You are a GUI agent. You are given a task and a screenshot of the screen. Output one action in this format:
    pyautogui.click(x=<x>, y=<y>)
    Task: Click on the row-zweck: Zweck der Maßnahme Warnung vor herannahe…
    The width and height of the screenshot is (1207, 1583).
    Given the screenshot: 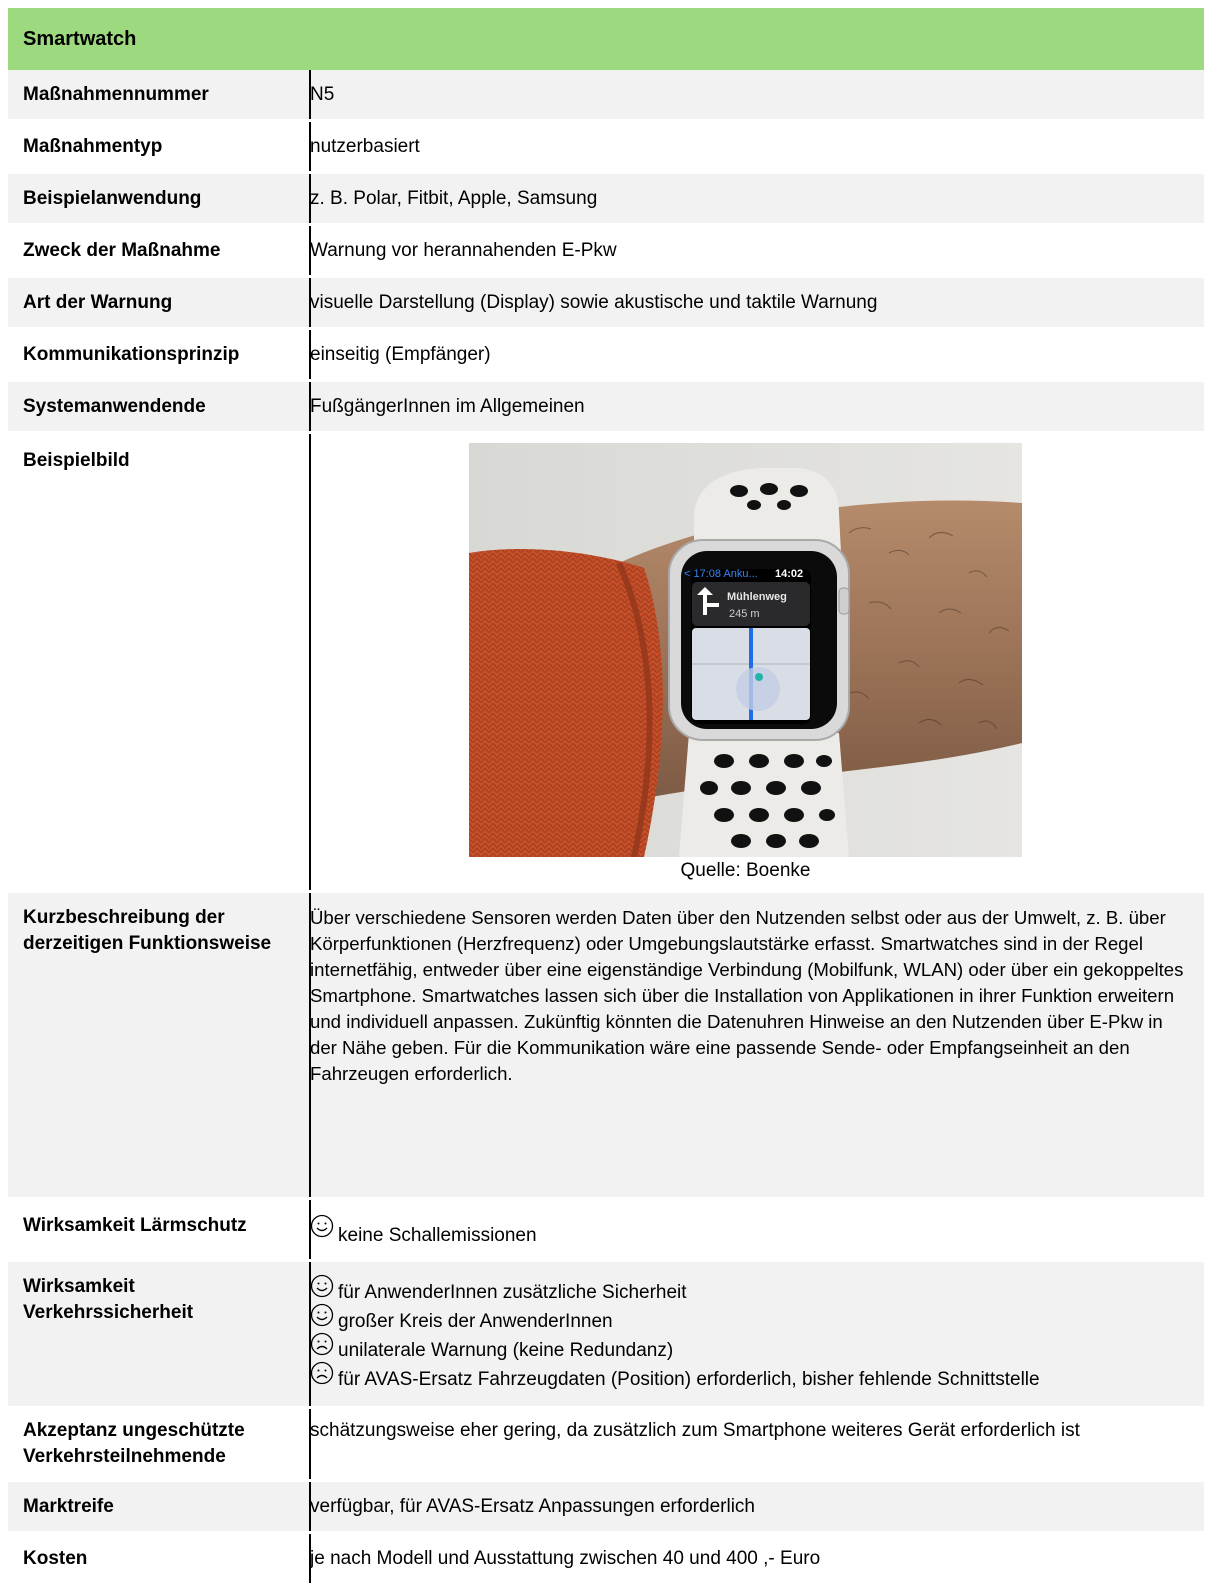 What is the action you would take?
    pyautogui.click(x=606, y=249)
    